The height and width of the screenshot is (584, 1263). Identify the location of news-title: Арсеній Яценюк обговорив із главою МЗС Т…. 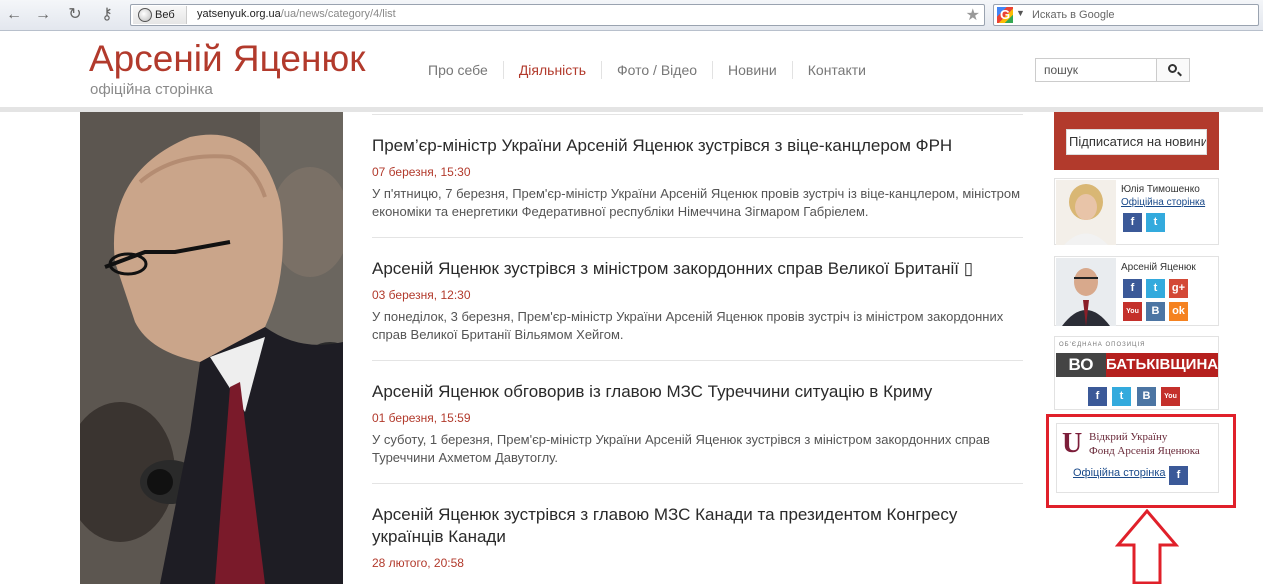
(697, 392).